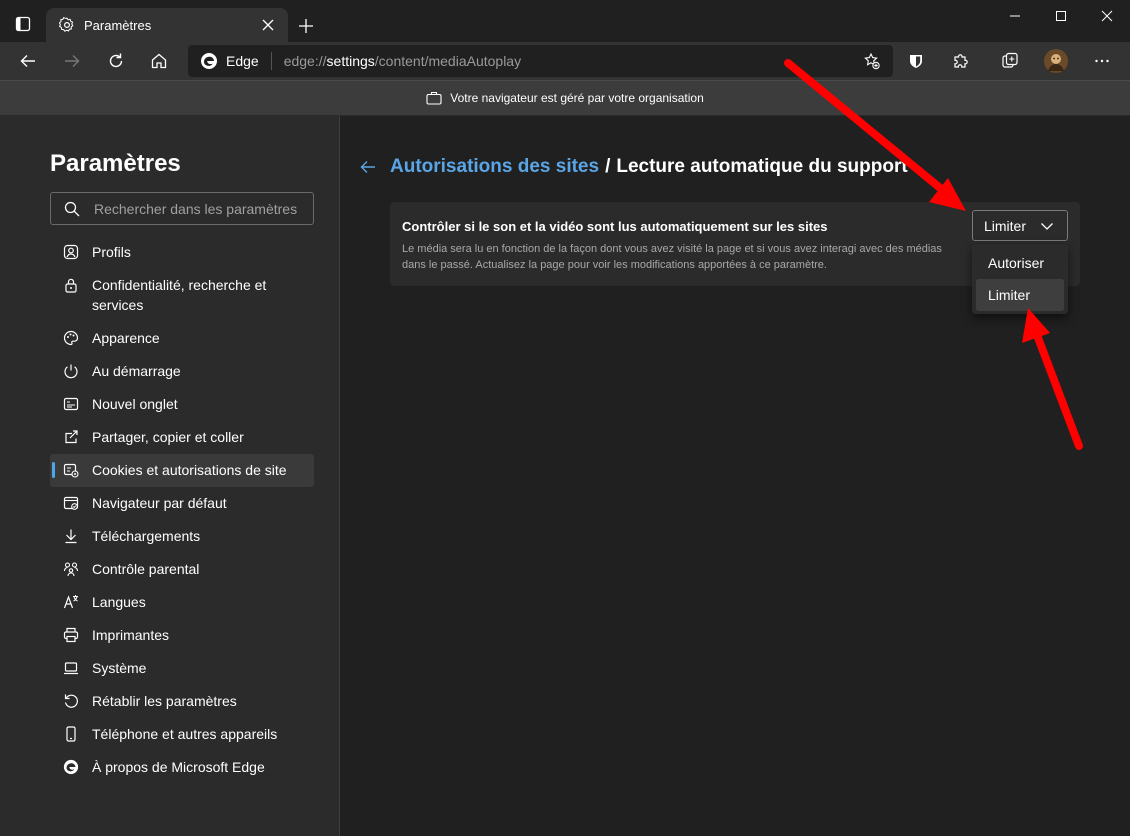 The width and height of the screenshot is (1130, 836). What do you see at coordinates (71, 404) in the screenshot?
I see `new-tab-icon` at bounding box center [71, 404].